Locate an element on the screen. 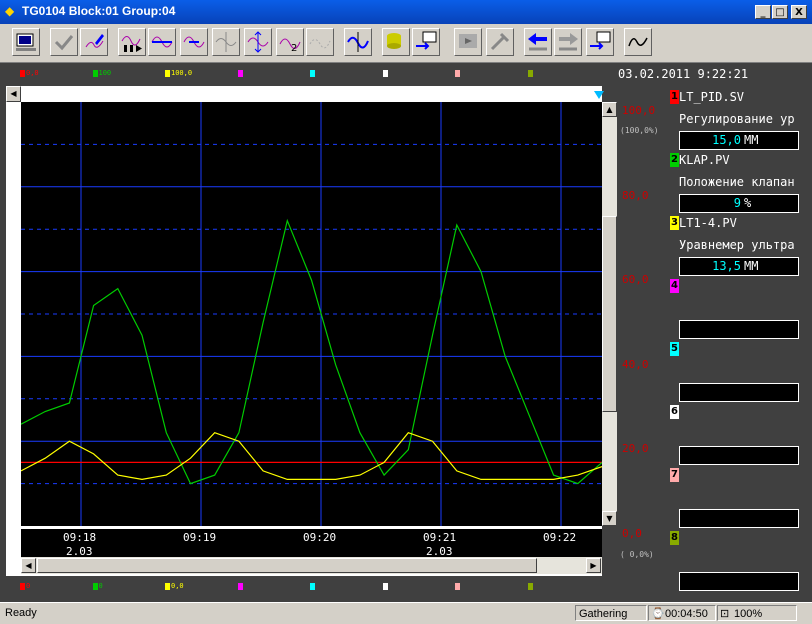 The image size is (812, 624). channel-5-badge: 5 is located at coordinates (674, 349).